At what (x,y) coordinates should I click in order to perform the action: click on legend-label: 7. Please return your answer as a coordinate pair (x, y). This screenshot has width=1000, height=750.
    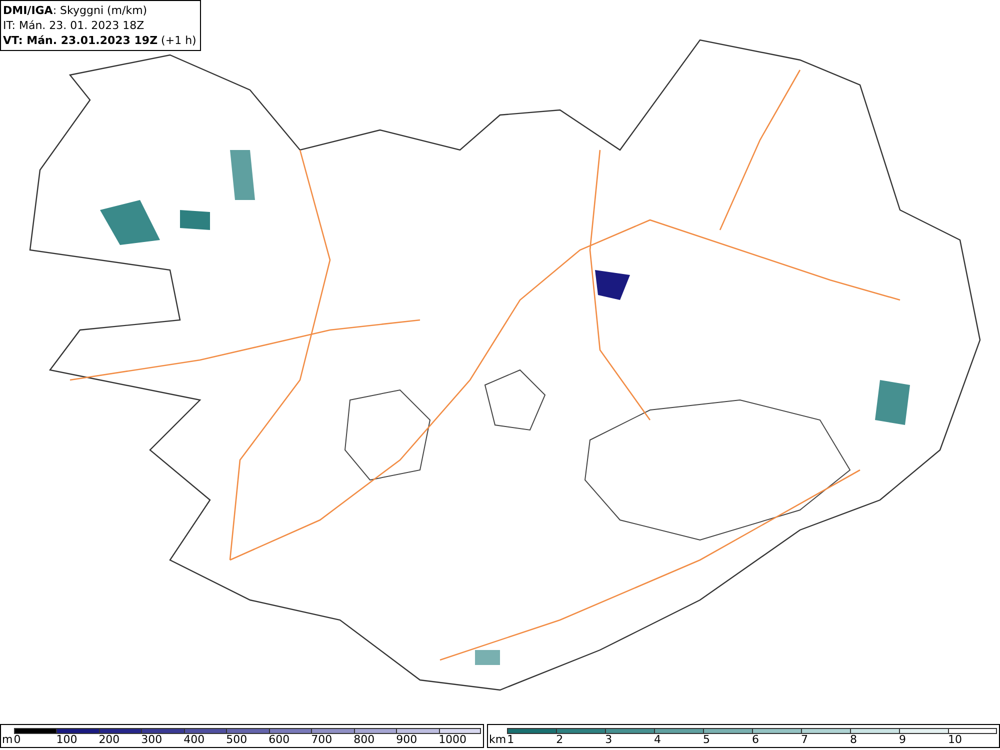
    Looking at the image, I should click on (805, 740).